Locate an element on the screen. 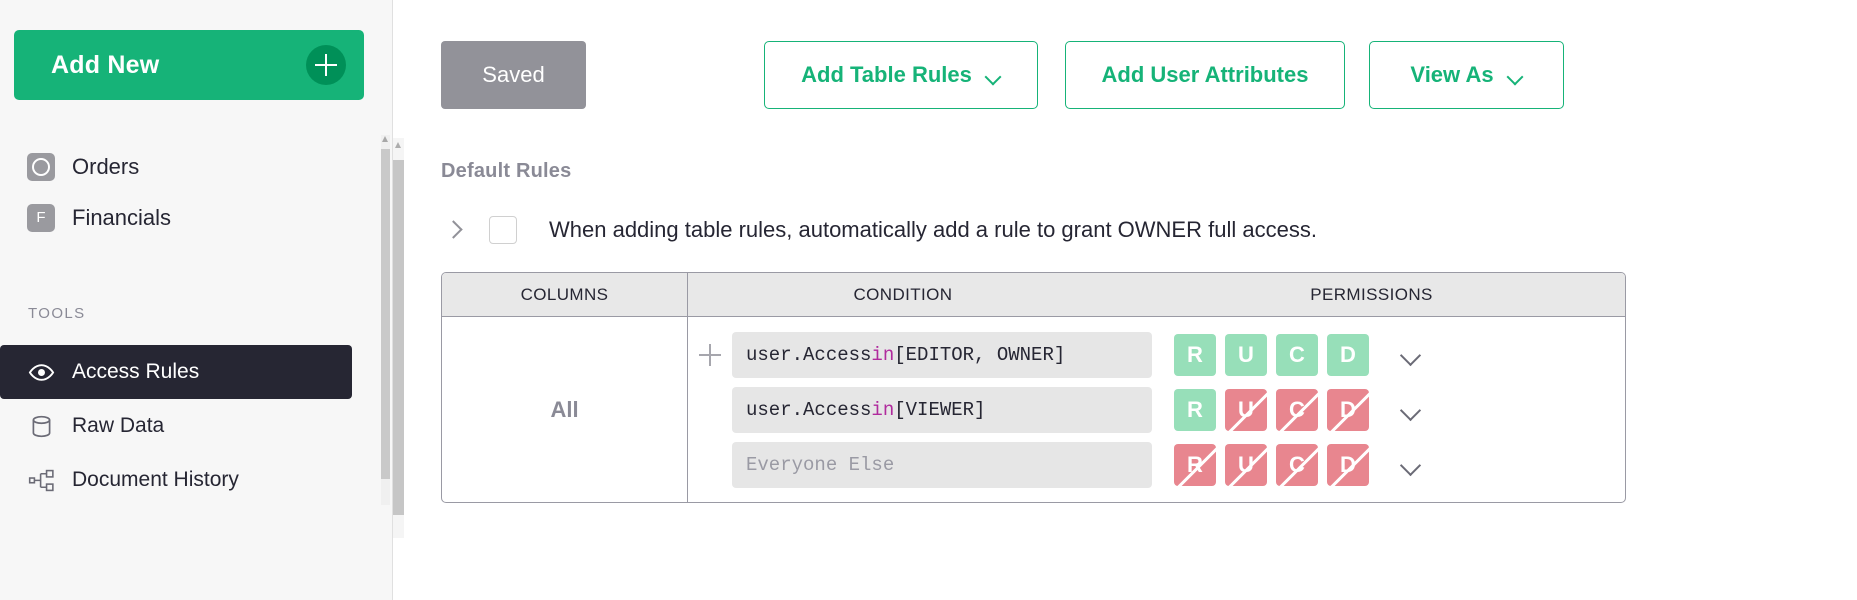  sidebar-item-raw-data: Raw Data is located at coordinates (196, 426).